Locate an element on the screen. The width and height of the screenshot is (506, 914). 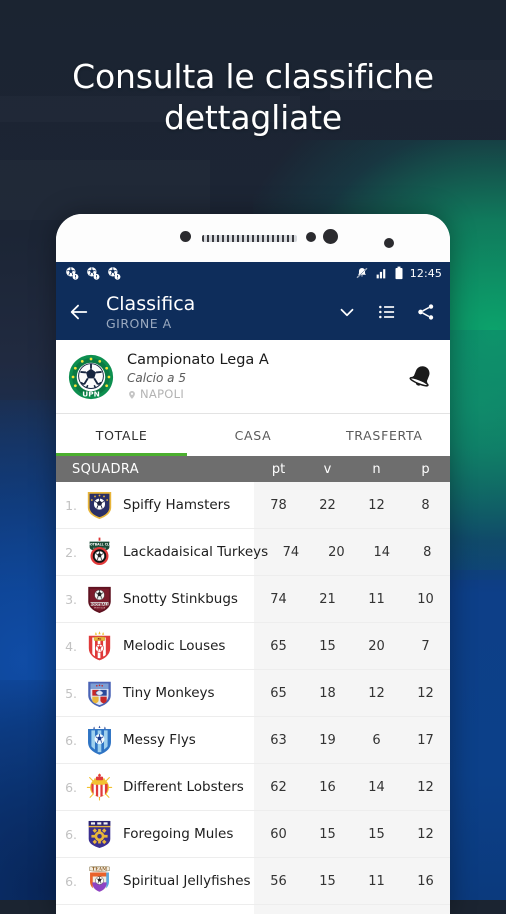
row-v: 15 is located at coordinates (327, 881).